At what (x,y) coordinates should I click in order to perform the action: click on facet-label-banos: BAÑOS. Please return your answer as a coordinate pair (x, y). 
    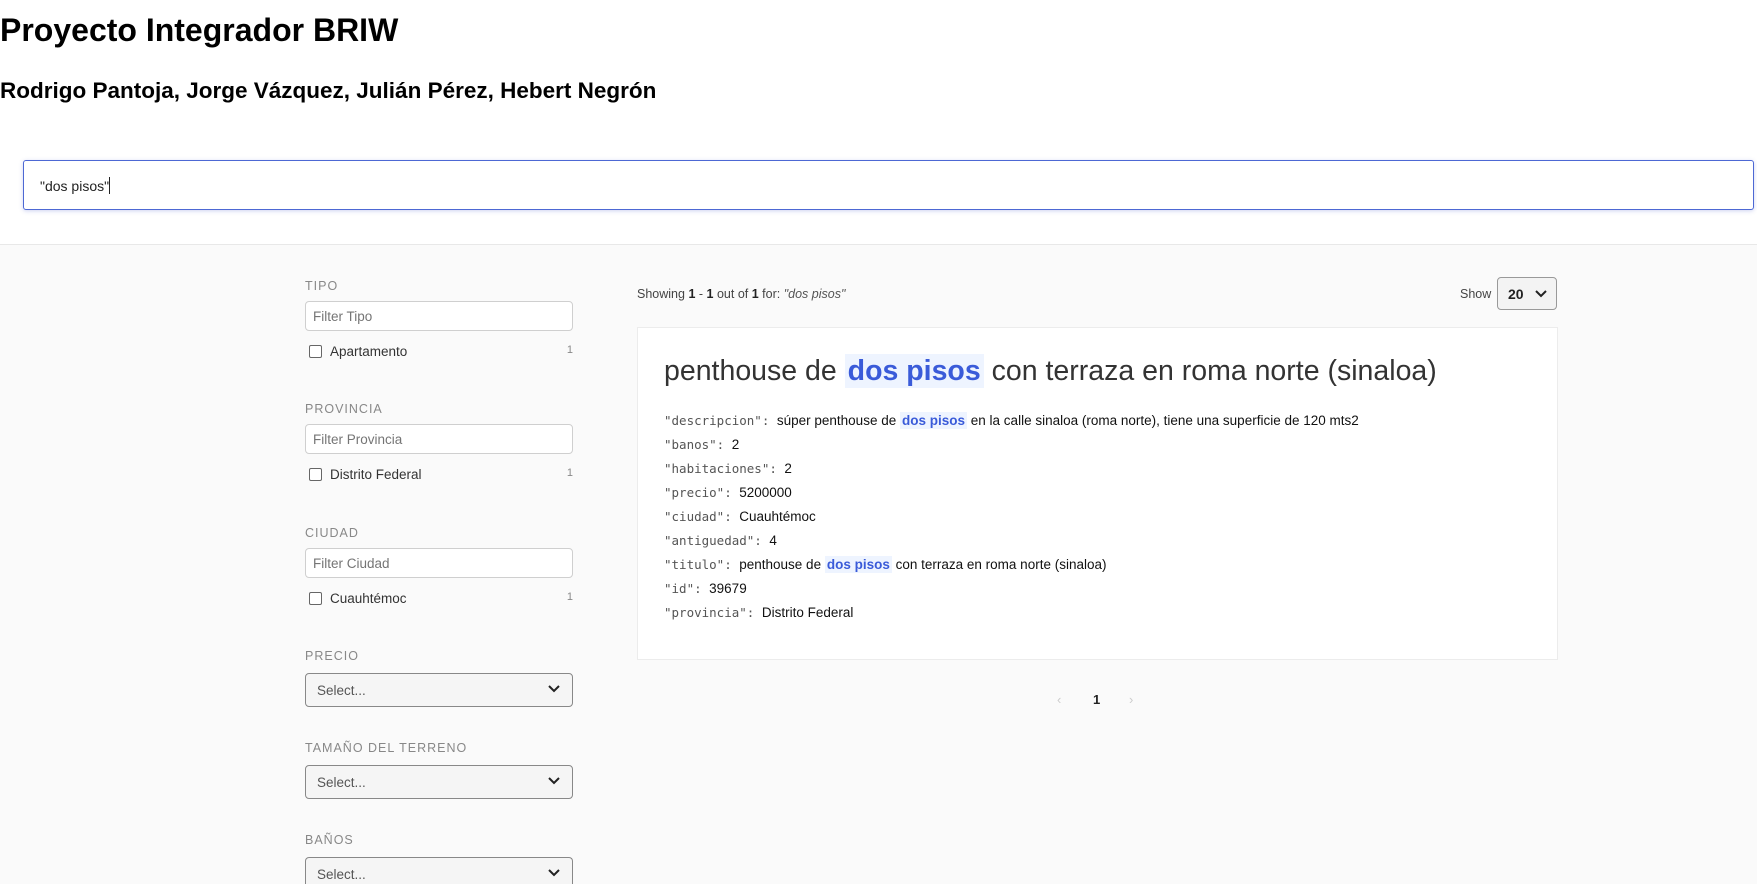
    Looking at the image, I should click on (329, 840).